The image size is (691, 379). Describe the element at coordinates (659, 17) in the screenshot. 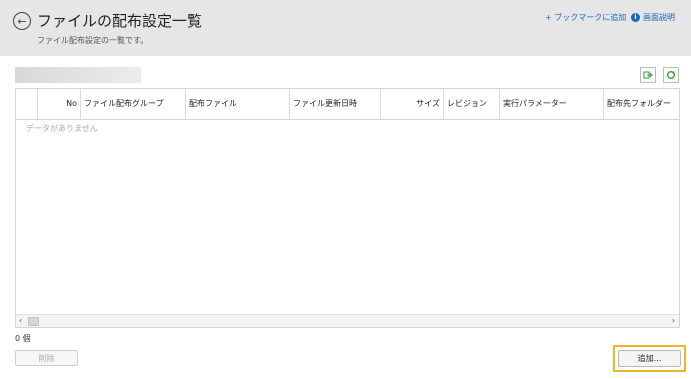

I see `help-link-label: 画面説明` at that location.